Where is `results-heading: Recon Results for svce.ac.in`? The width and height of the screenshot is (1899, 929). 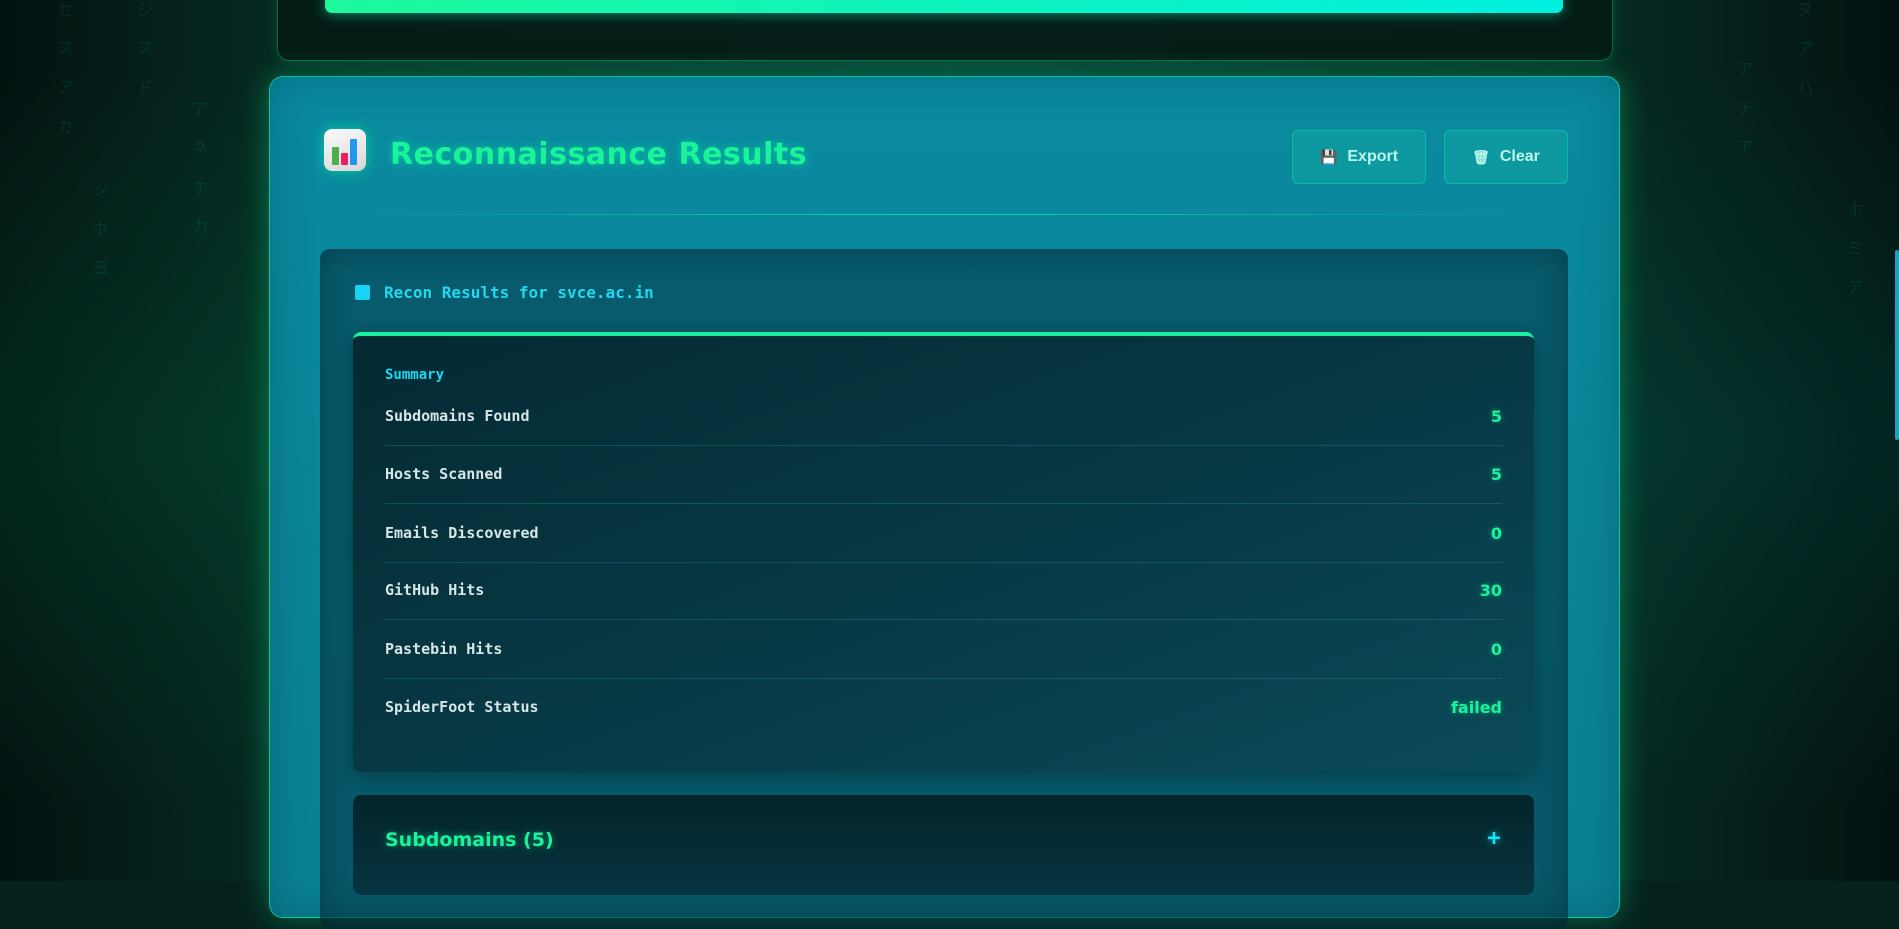 results-heading: Recon Results for svce.ac.in is located at coordinates (504, 292).